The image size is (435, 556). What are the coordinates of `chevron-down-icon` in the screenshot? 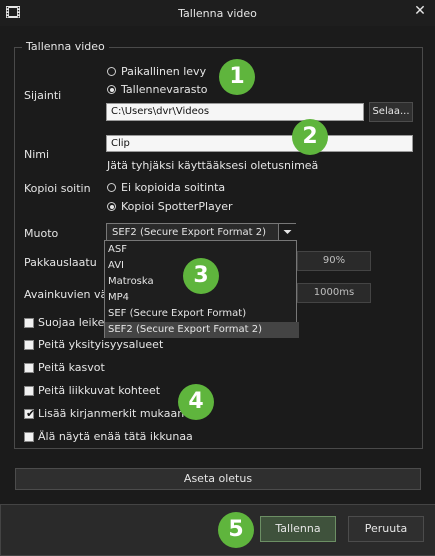 It's located at (287, 232).